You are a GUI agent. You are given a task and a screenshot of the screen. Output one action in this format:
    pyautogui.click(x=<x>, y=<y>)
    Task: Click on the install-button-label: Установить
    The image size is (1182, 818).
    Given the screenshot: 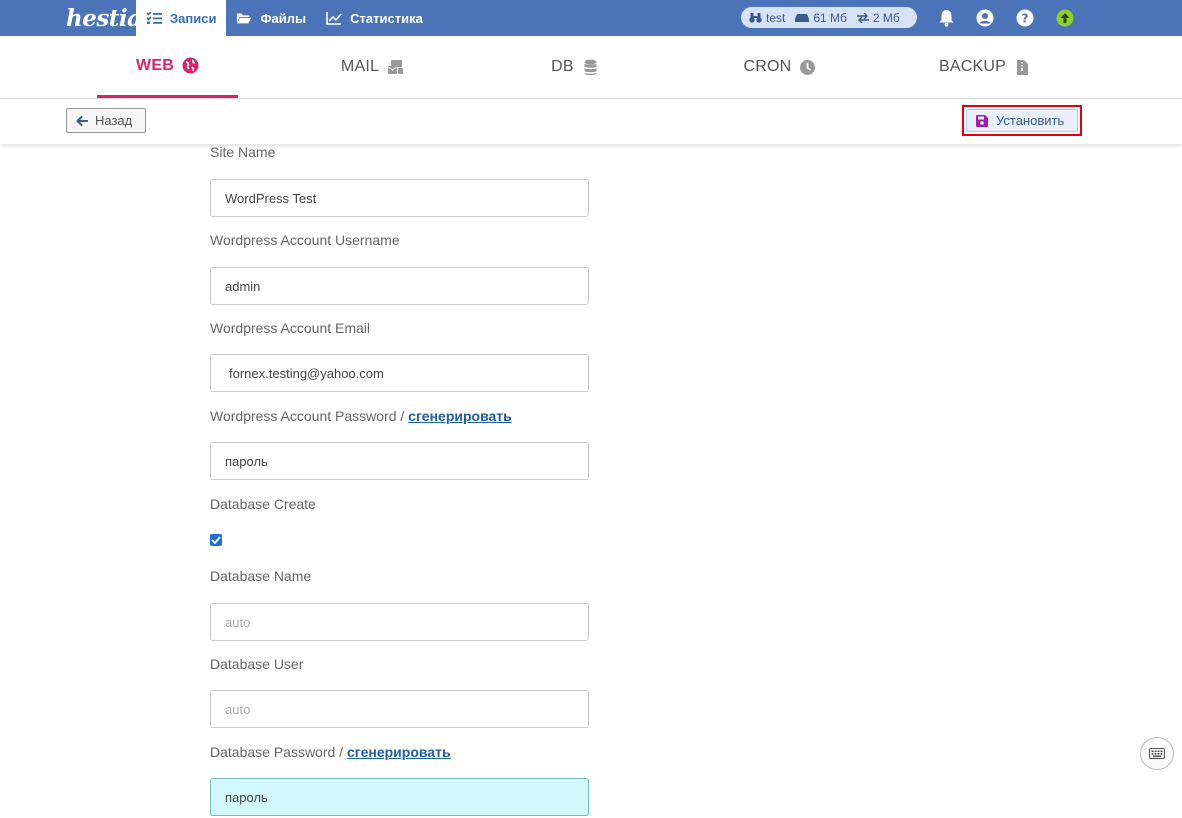 What is the action you would take?
    pyautogui.click(x=1030, y=120)
    